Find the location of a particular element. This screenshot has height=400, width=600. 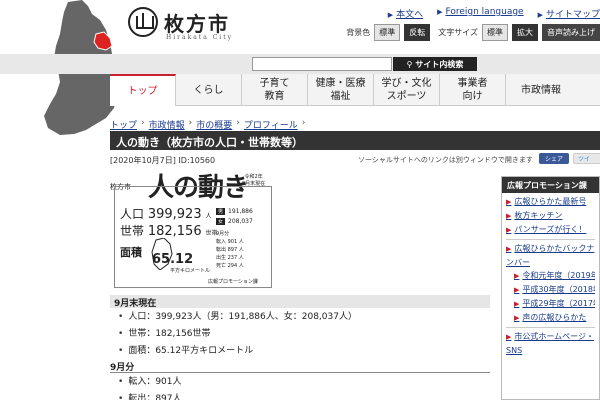

breadcrumb-top: トップ is located at coordinates (123, 124).